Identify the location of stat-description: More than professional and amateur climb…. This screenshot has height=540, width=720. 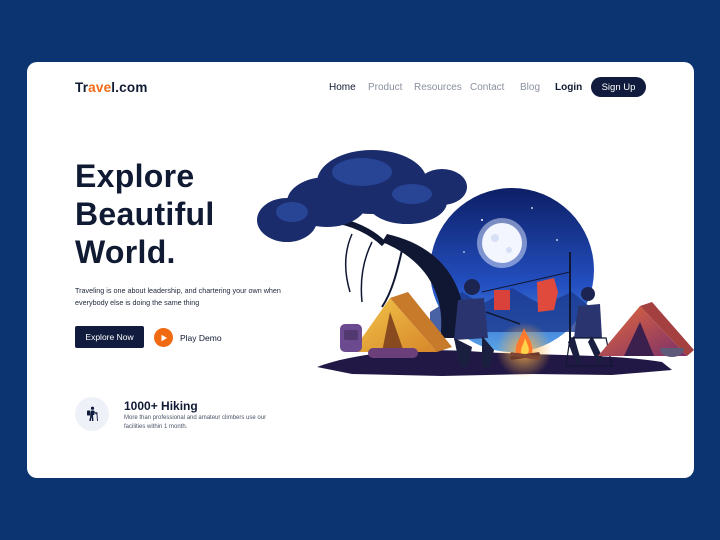
(195, 422).